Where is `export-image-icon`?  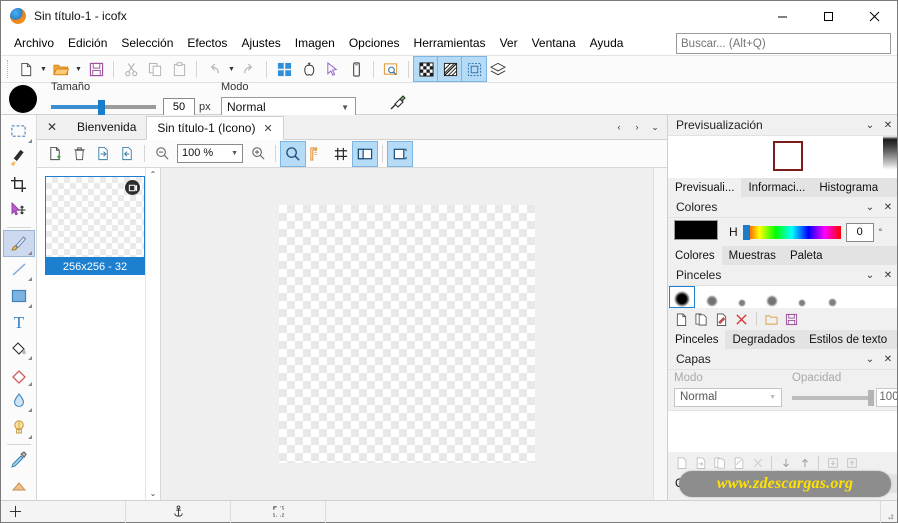
export-image-icon is located at coordinates (127, 154).